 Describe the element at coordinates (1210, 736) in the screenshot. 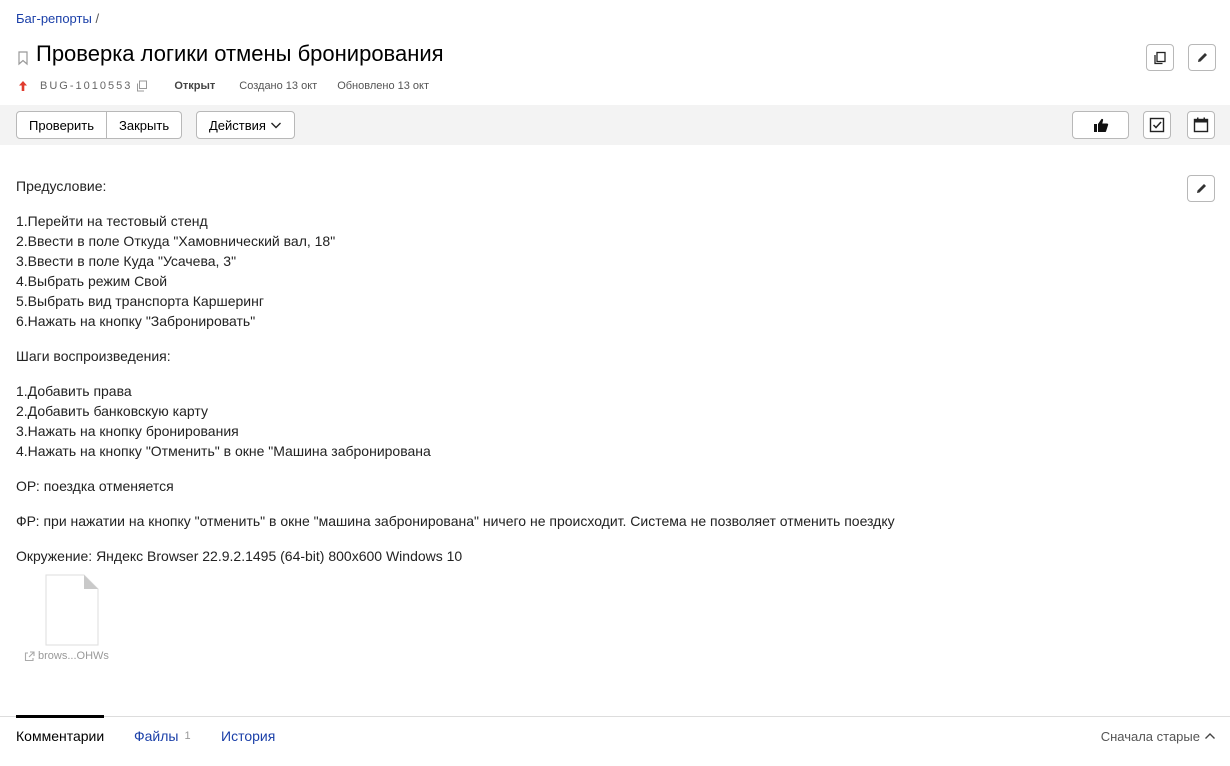

I see `chevron-up-icon` at that location.